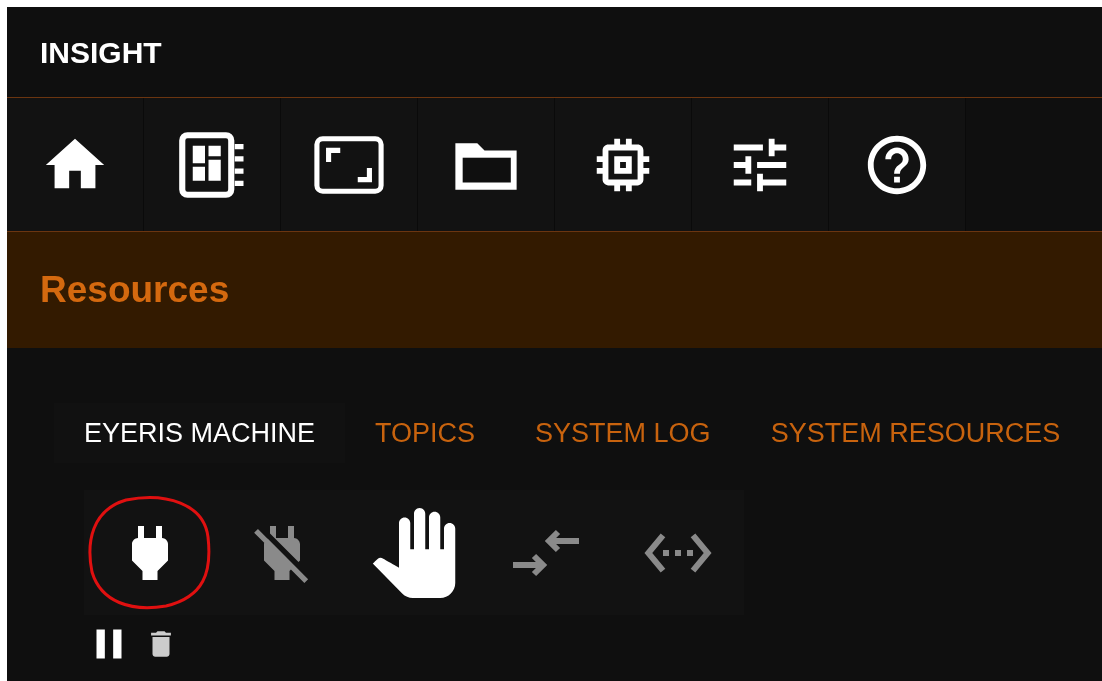 The height and width of the screenshot is (681, 1102). What do you see at coordinates (212, 164) in the screenshot?
I see `dashboard-icon` at bounding box center [212, 164].